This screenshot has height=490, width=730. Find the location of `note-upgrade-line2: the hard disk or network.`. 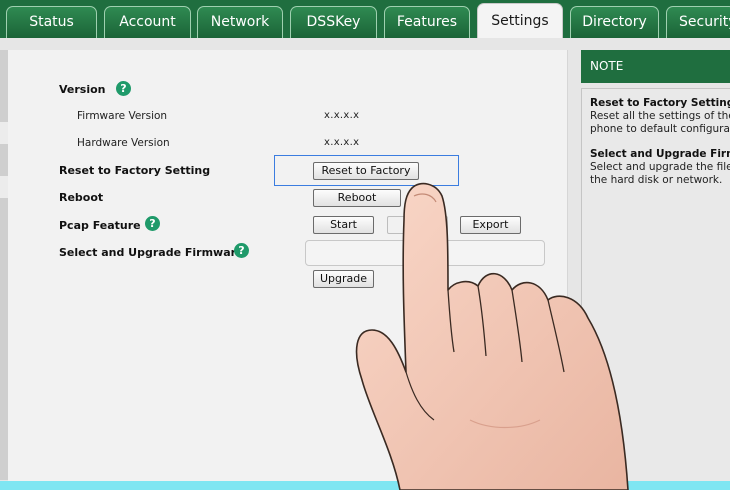

note-upgrade-line2: the hard disk or network. is located at coordinates (656, 180).